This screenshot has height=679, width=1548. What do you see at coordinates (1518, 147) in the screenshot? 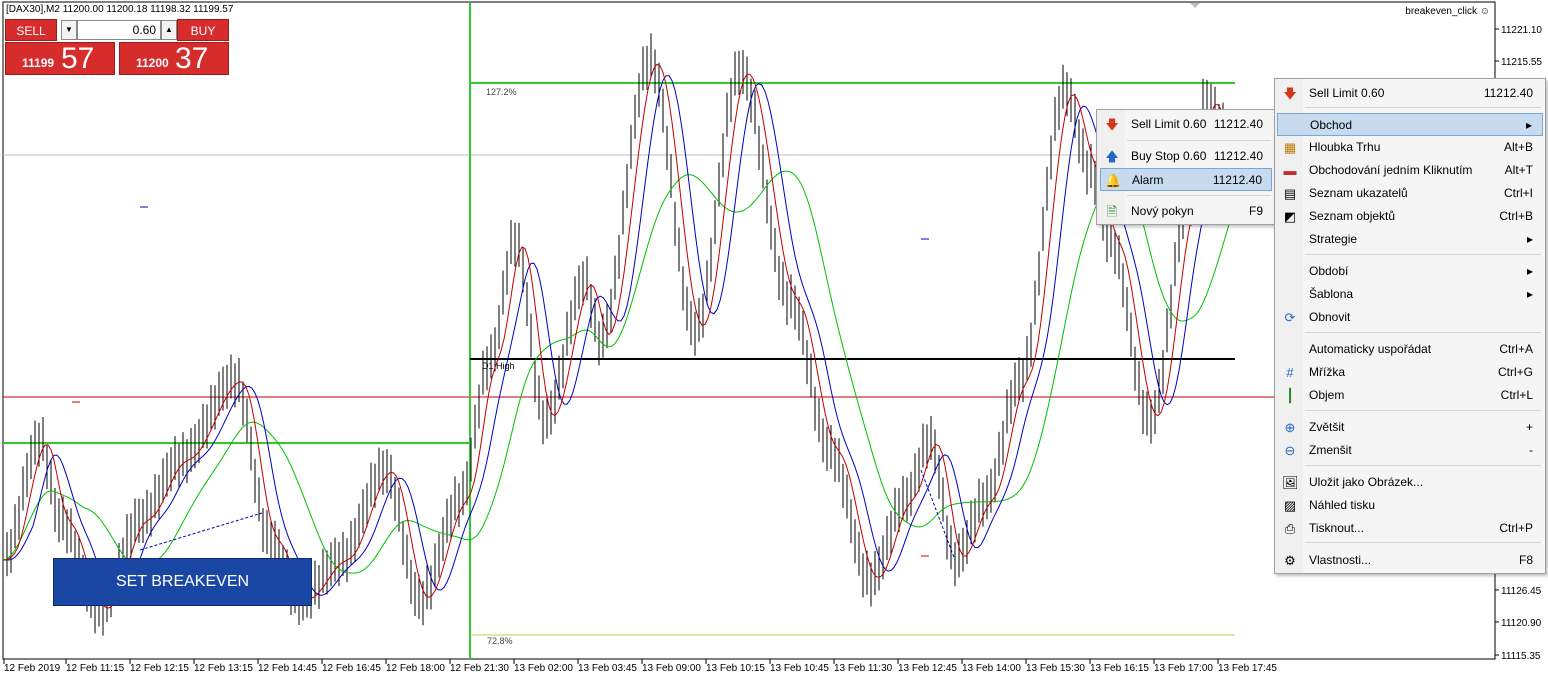
I see `menu-item-shortcut: Alt+B` at bounding box center [1518, 147].